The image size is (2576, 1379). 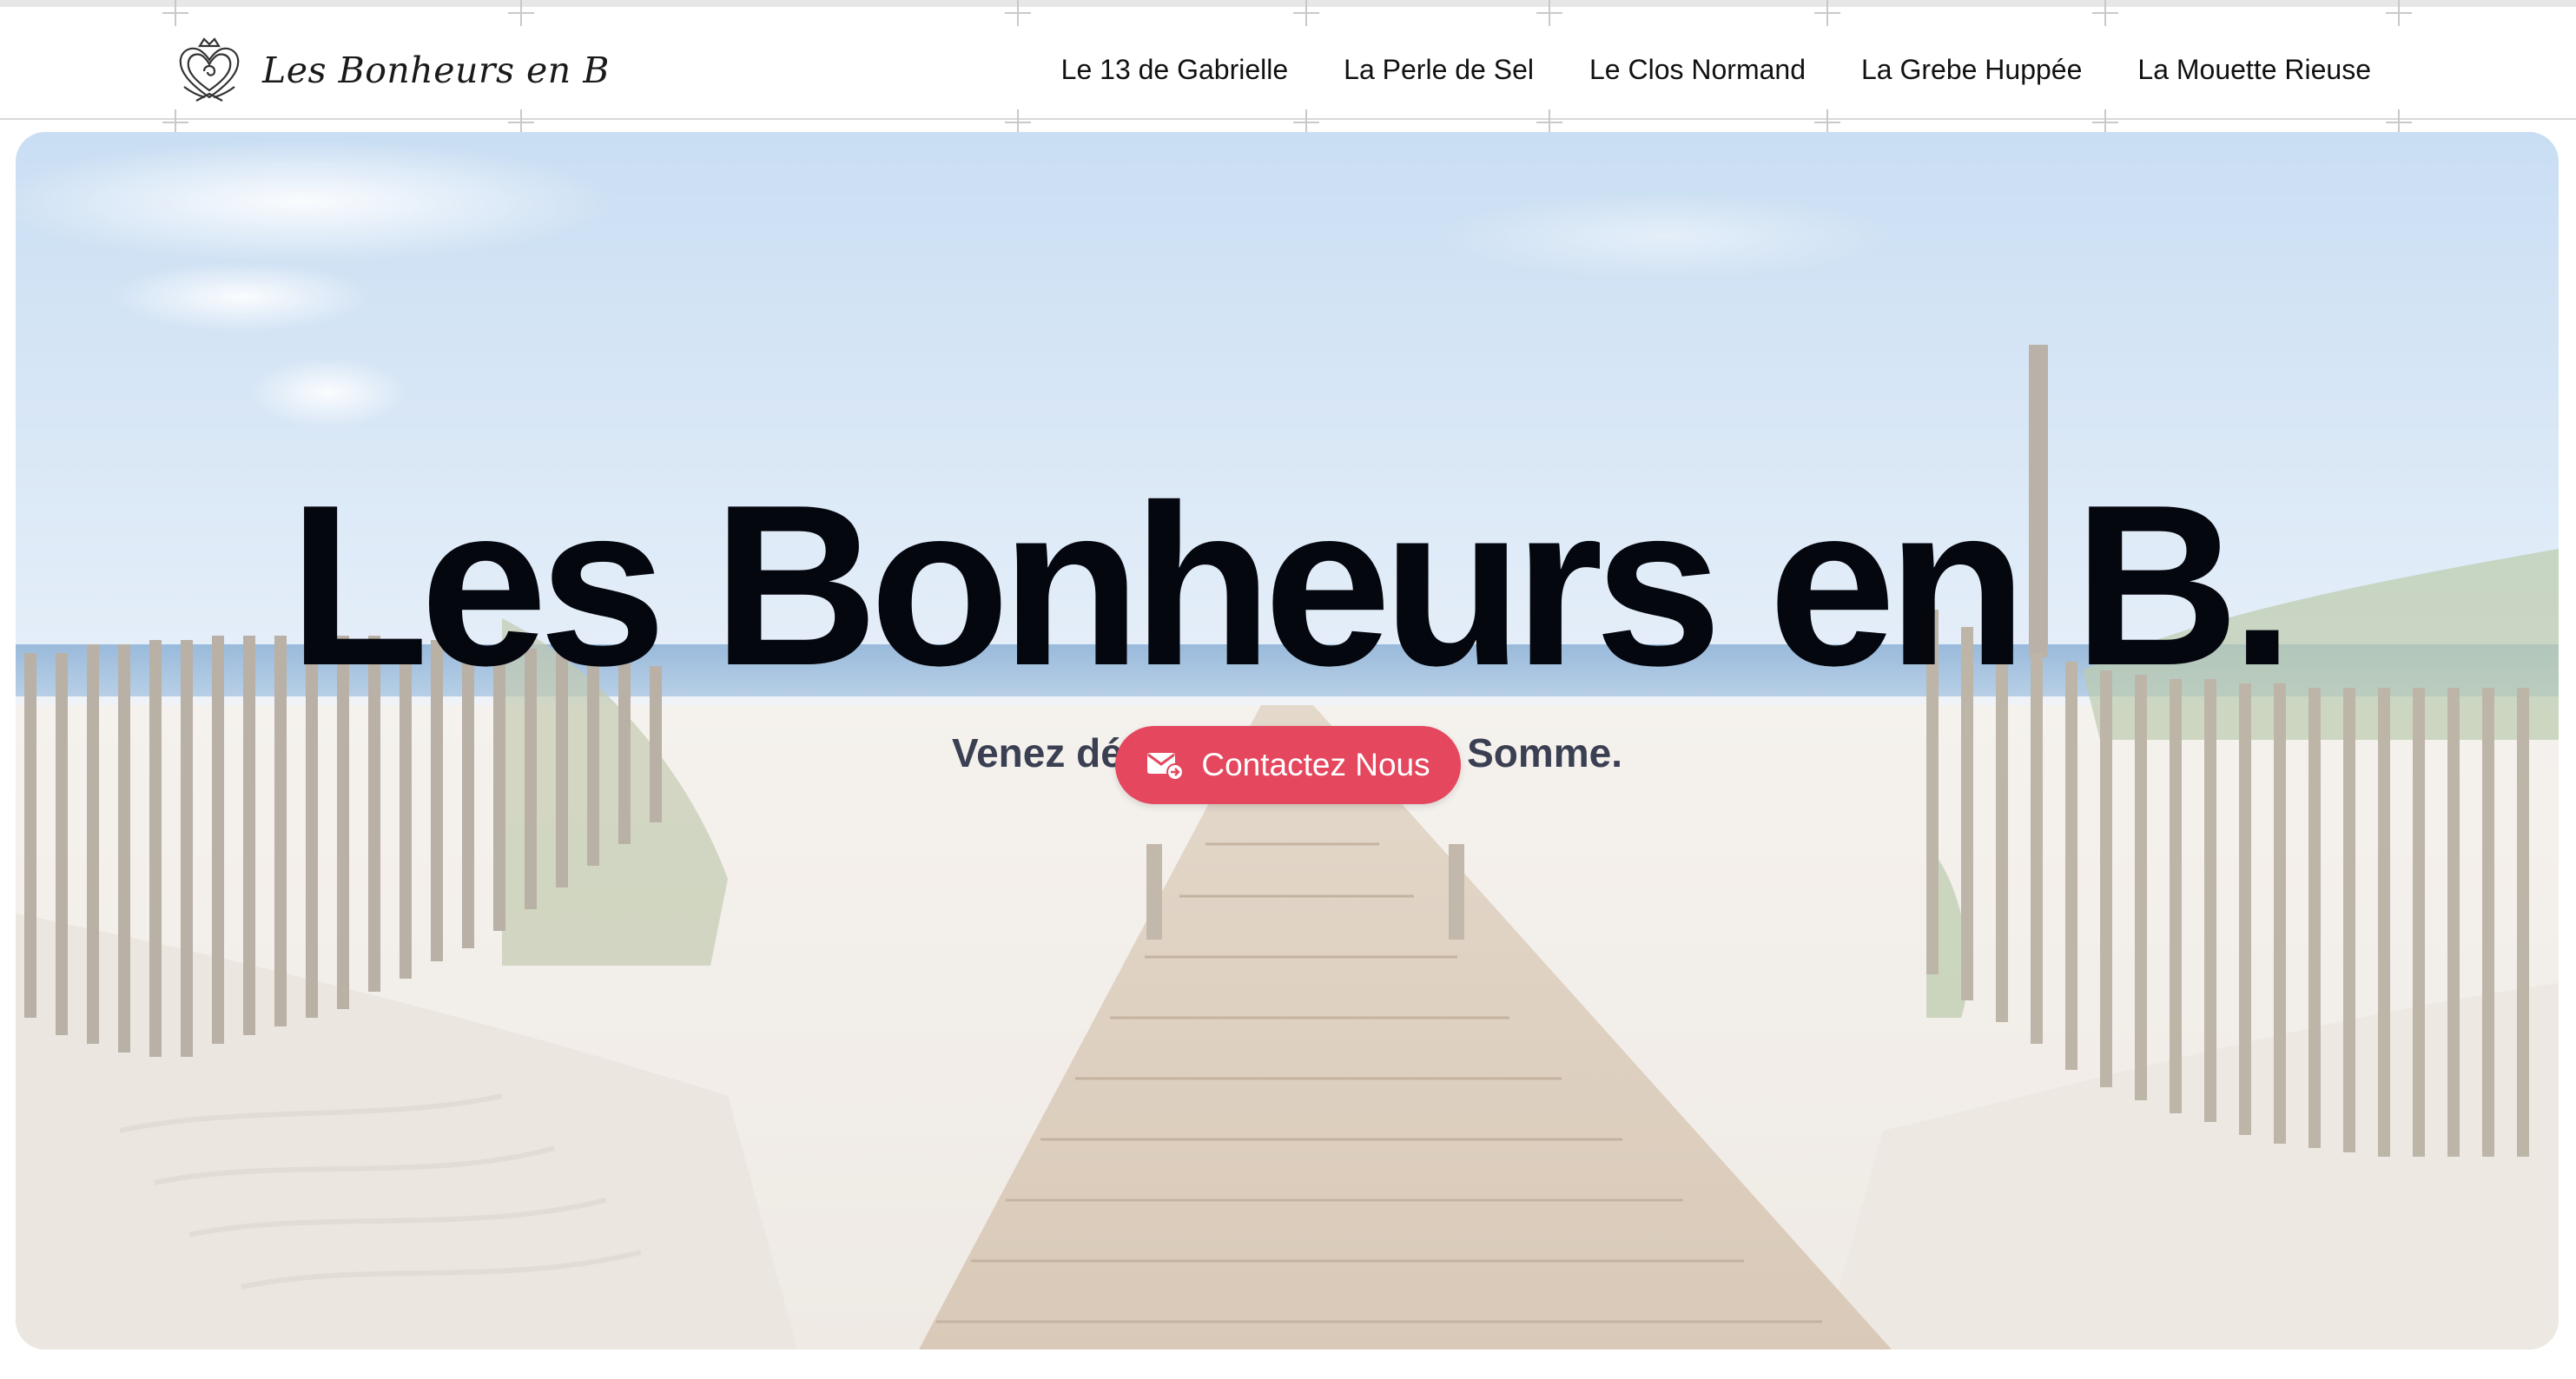 I want to click on brand-home-link: Les Bonheurs en B, so click(x=392, y=70).